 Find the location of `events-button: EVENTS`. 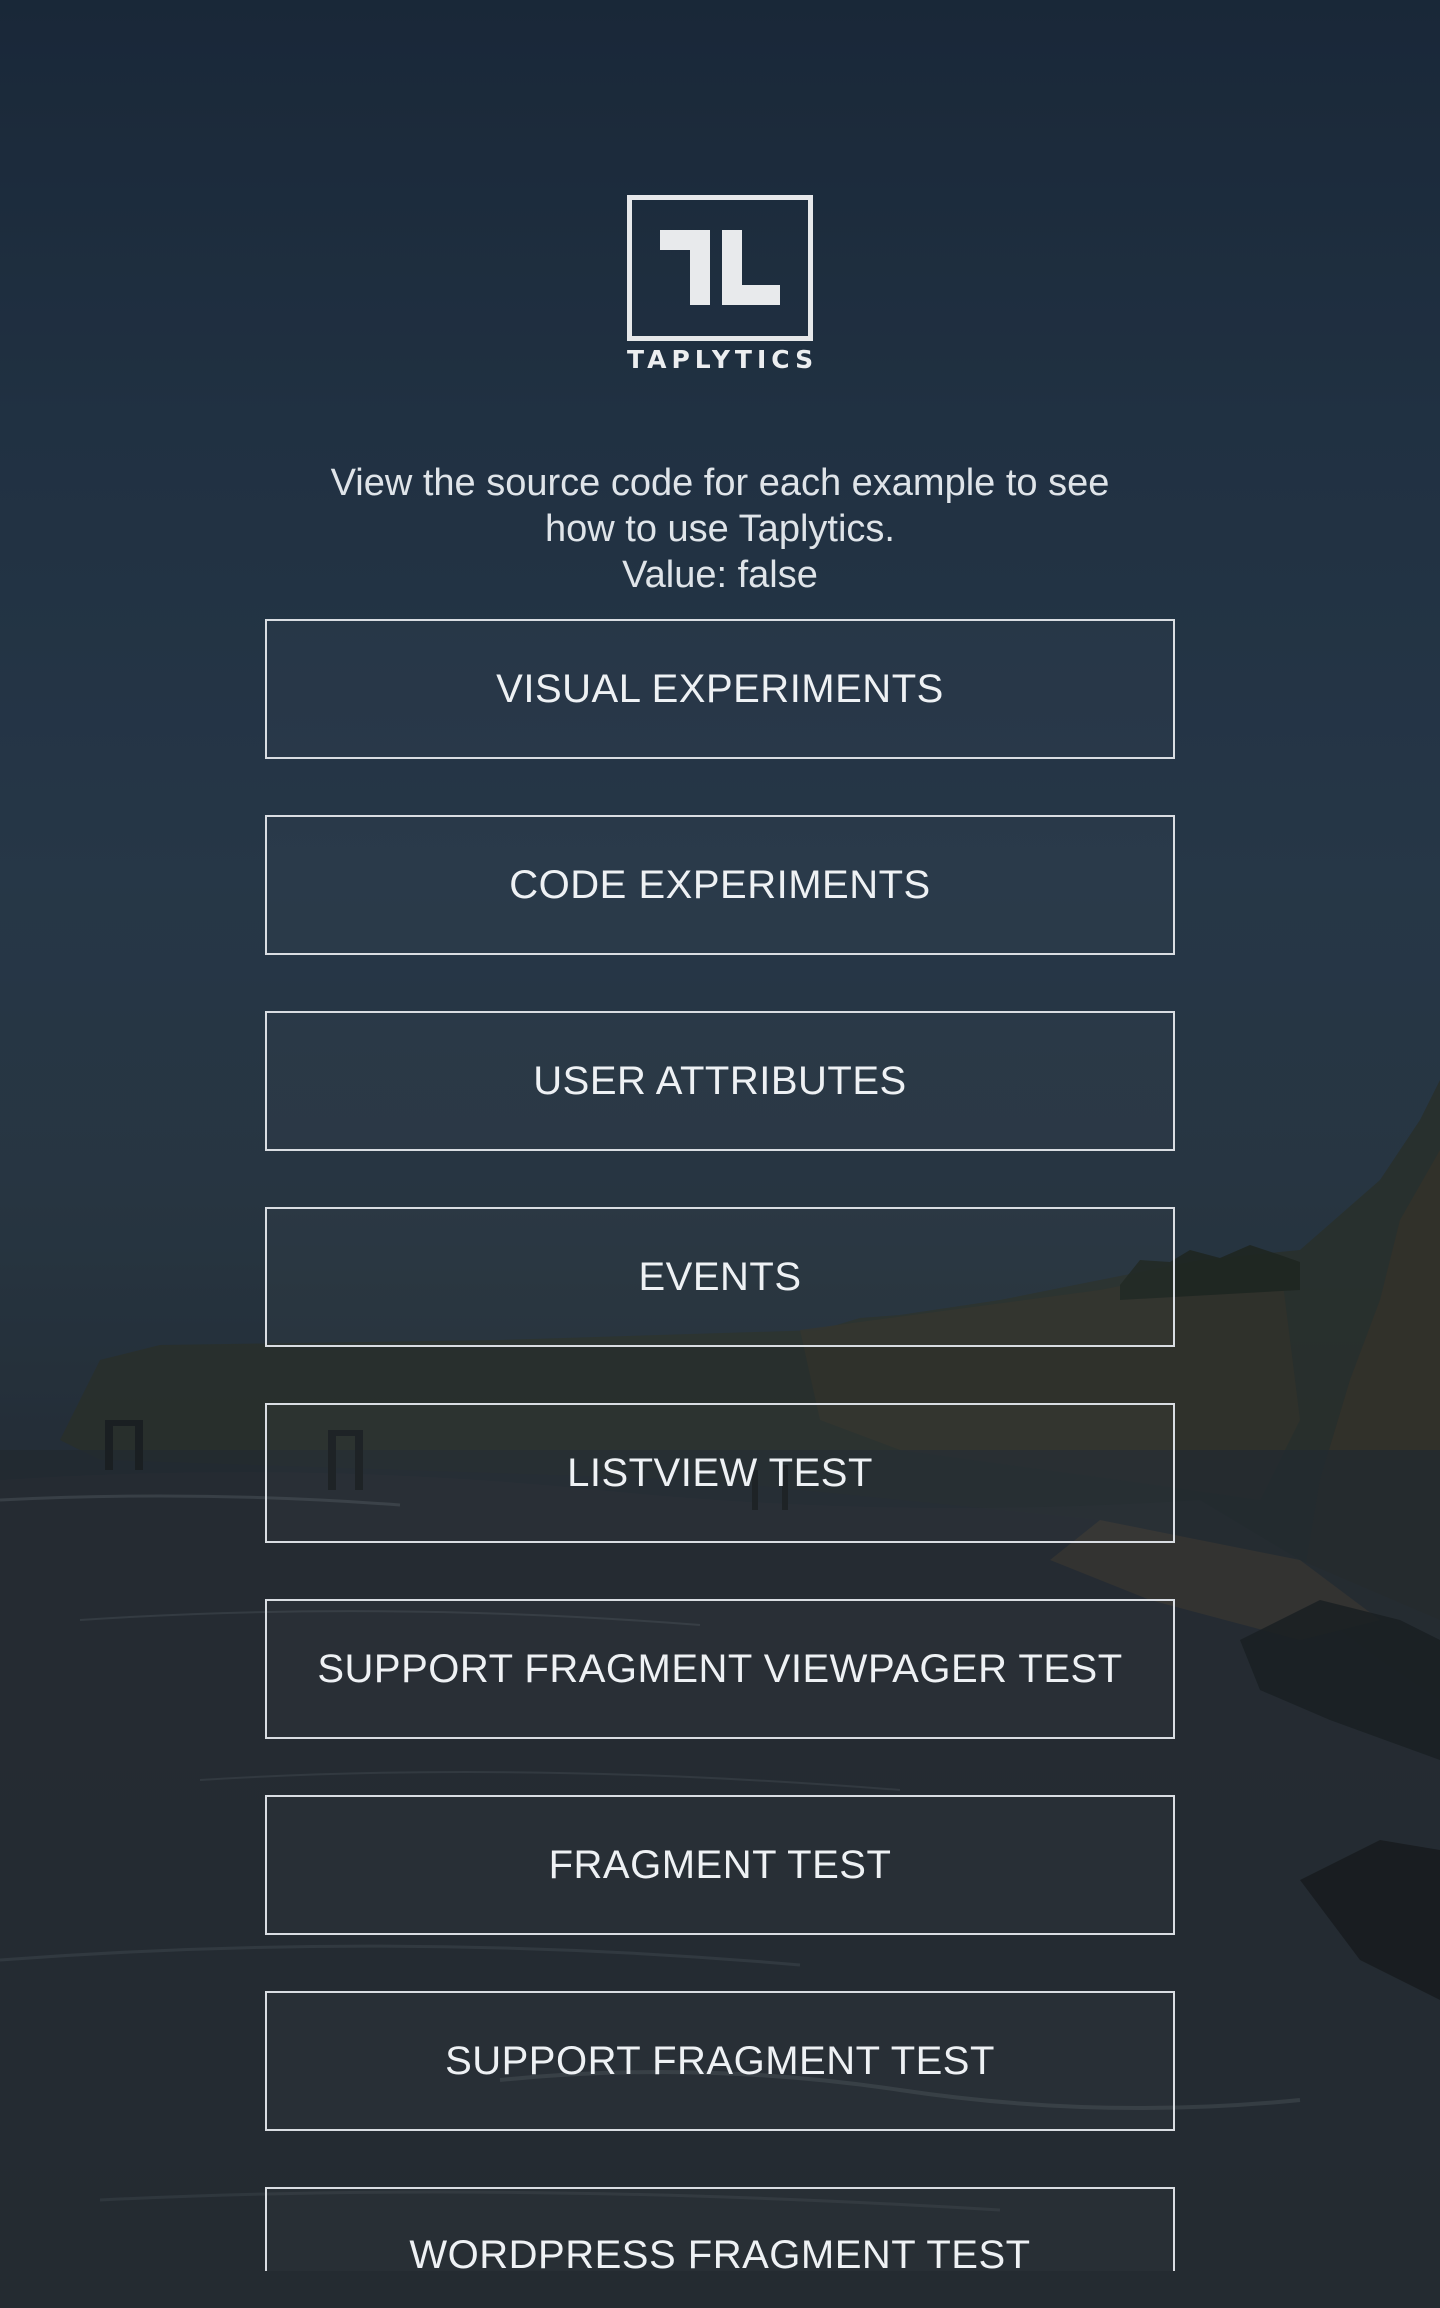

events-button: EVENTS is located at coordinates (720, 1277).